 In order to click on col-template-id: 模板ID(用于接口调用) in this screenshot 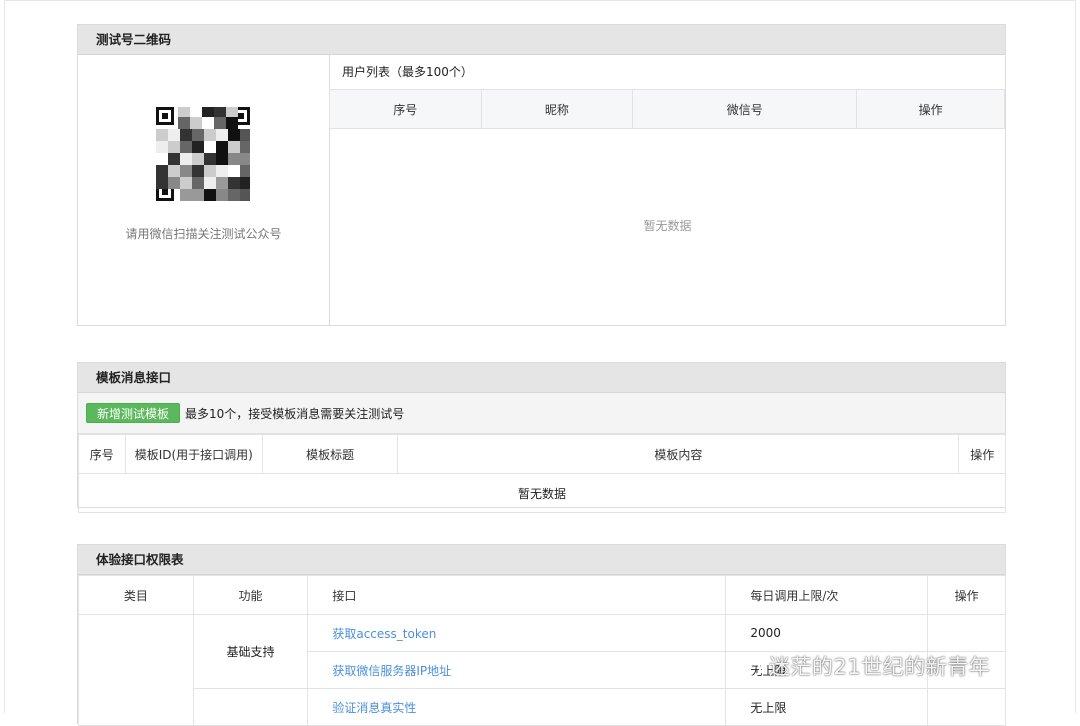, I will do `click(194, 454)`.